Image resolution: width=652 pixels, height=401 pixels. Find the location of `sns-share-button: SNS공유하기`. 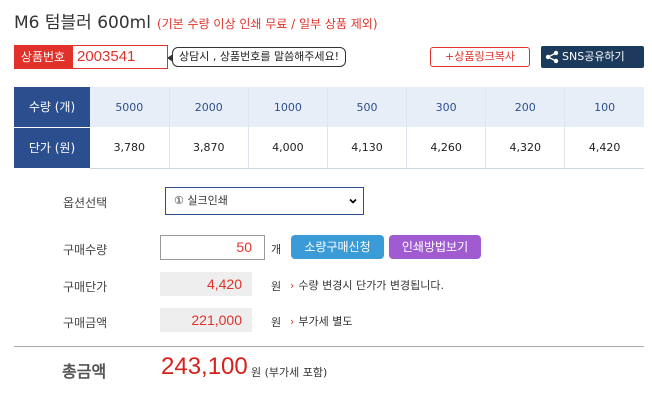

sns-share-button: SNS공유하기 is located at coordinates (592, 57).